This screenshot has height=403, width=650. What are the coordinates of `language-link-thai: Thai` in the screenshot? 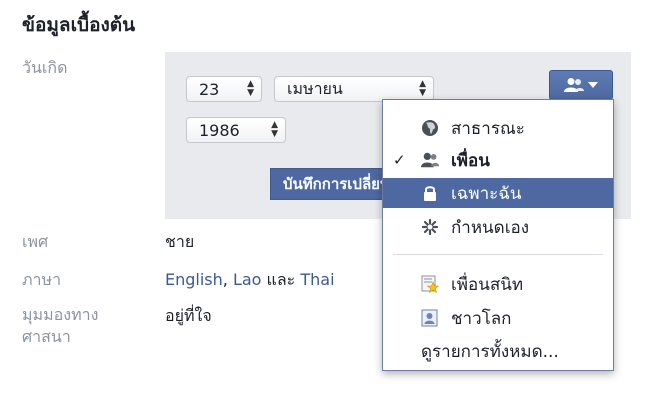 It's located at (317, 279).